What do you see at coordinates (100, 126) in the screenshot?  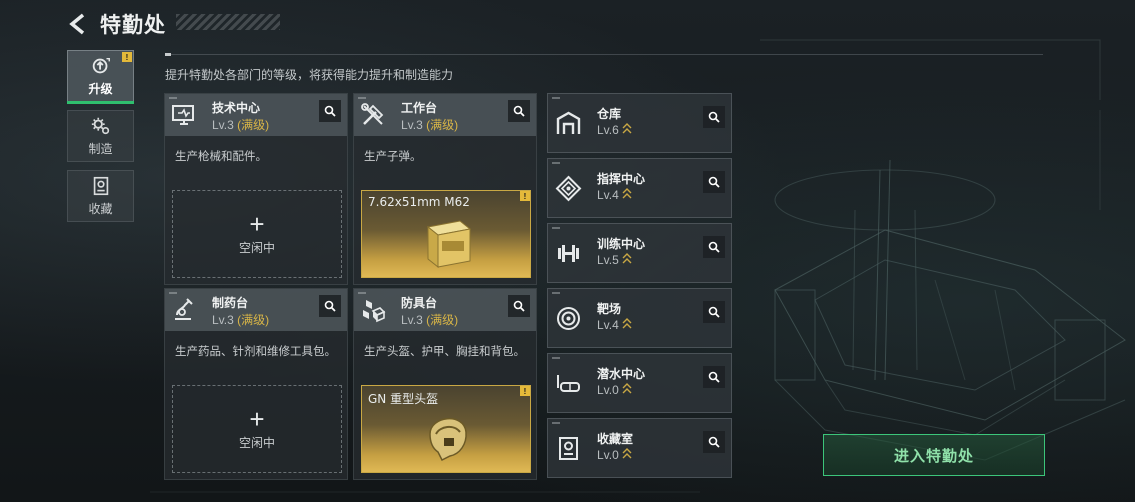 I see `gears-icon` at bounding box center [100, 126].